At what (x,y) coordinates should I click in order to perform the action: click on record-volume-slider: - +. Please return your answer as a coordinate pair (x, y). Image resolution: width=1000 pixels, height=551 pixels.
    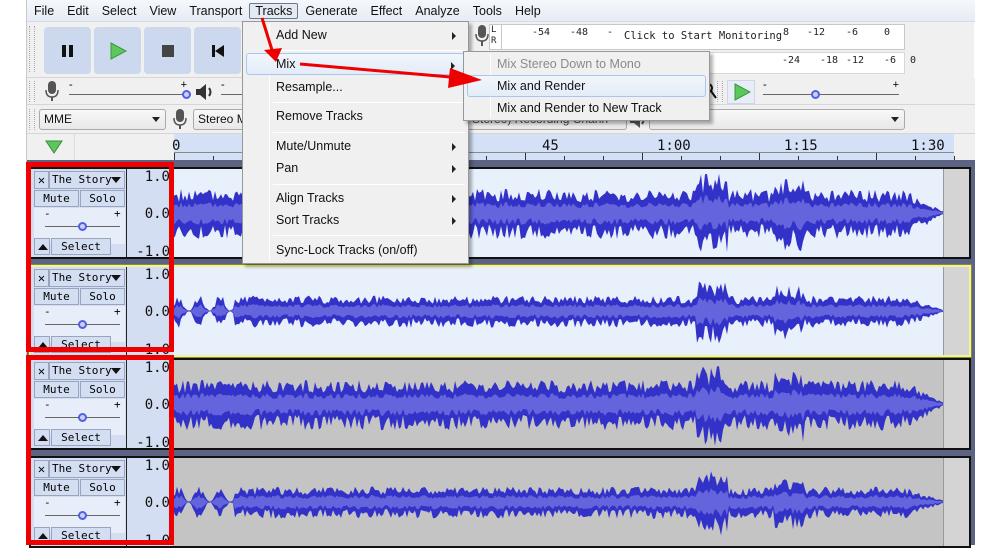
    Looking at the image, I should click on (129, 90).